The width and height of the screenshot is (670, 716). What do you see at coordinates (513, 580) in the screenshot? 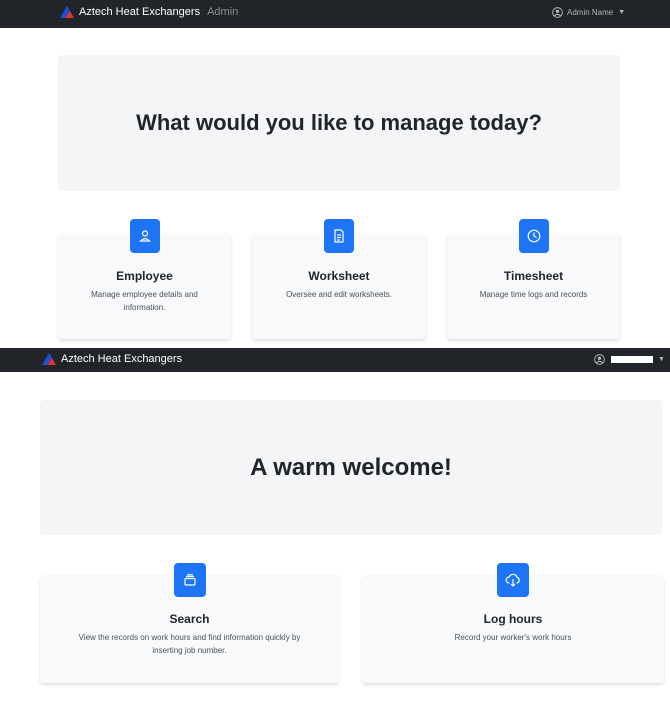
I see `cloud-download-icon` at bounding box center [513, 580].